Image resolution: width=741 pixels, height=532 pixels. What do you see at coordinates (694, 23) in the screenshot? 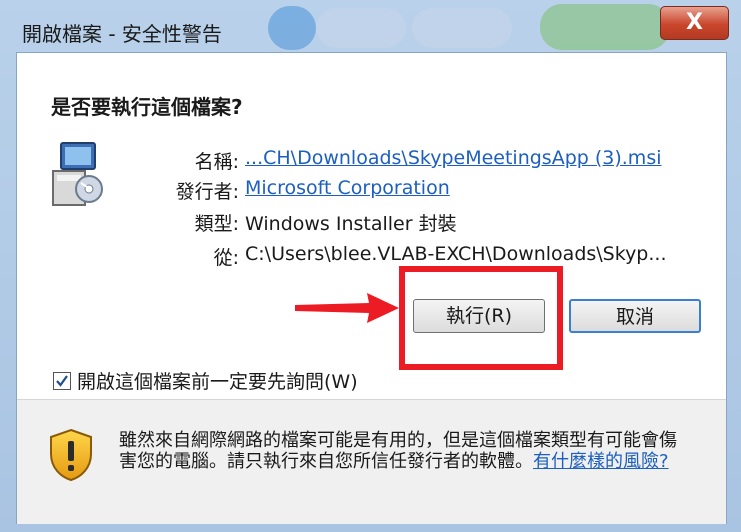
I see `close-button: X` at bounding box center [694, 23].